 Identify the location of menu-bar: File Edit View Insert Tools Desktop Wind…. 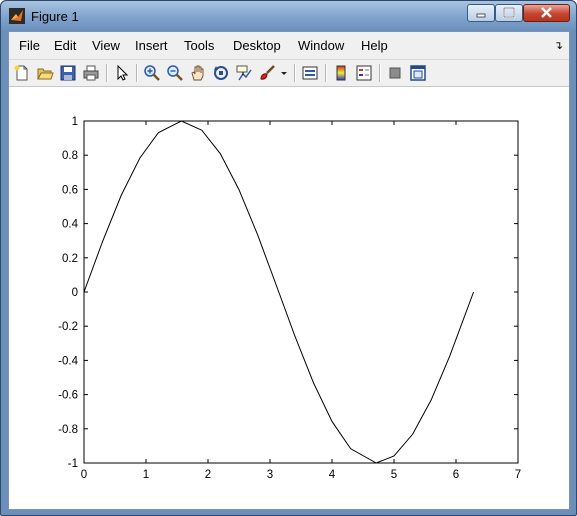
(289, 46).